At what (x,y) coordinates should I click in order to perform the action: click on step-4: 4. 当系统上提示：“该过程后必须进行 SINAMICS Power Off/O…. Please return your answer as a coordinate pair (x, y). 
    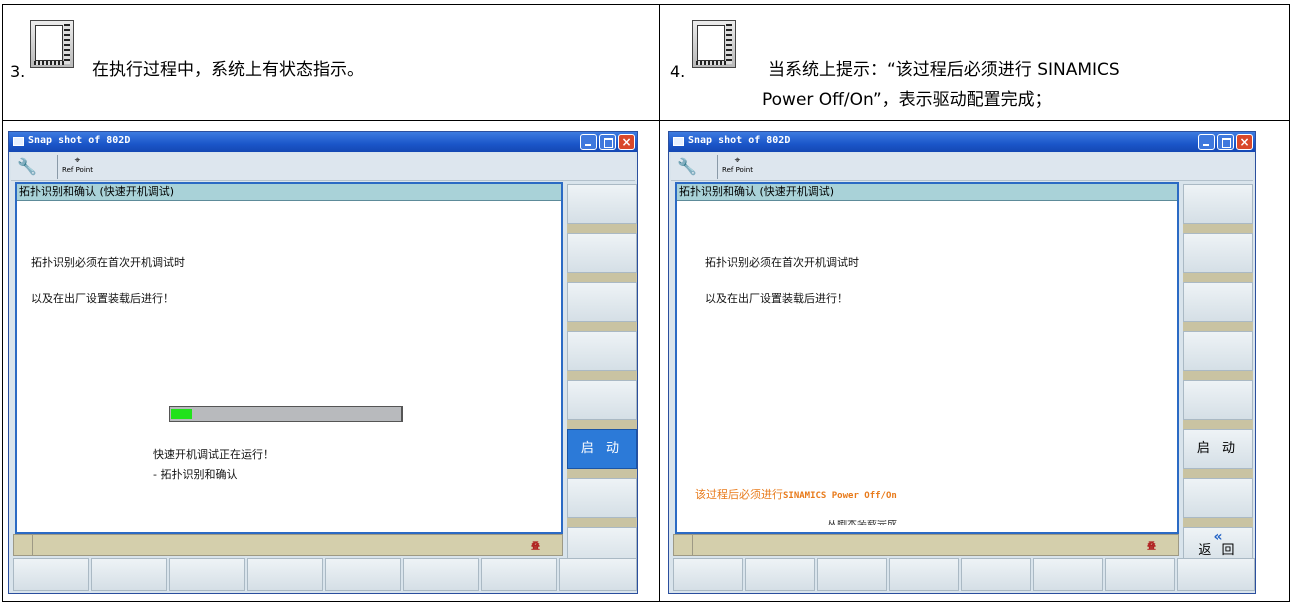
    Looking at the image, I should click on (980, 64).